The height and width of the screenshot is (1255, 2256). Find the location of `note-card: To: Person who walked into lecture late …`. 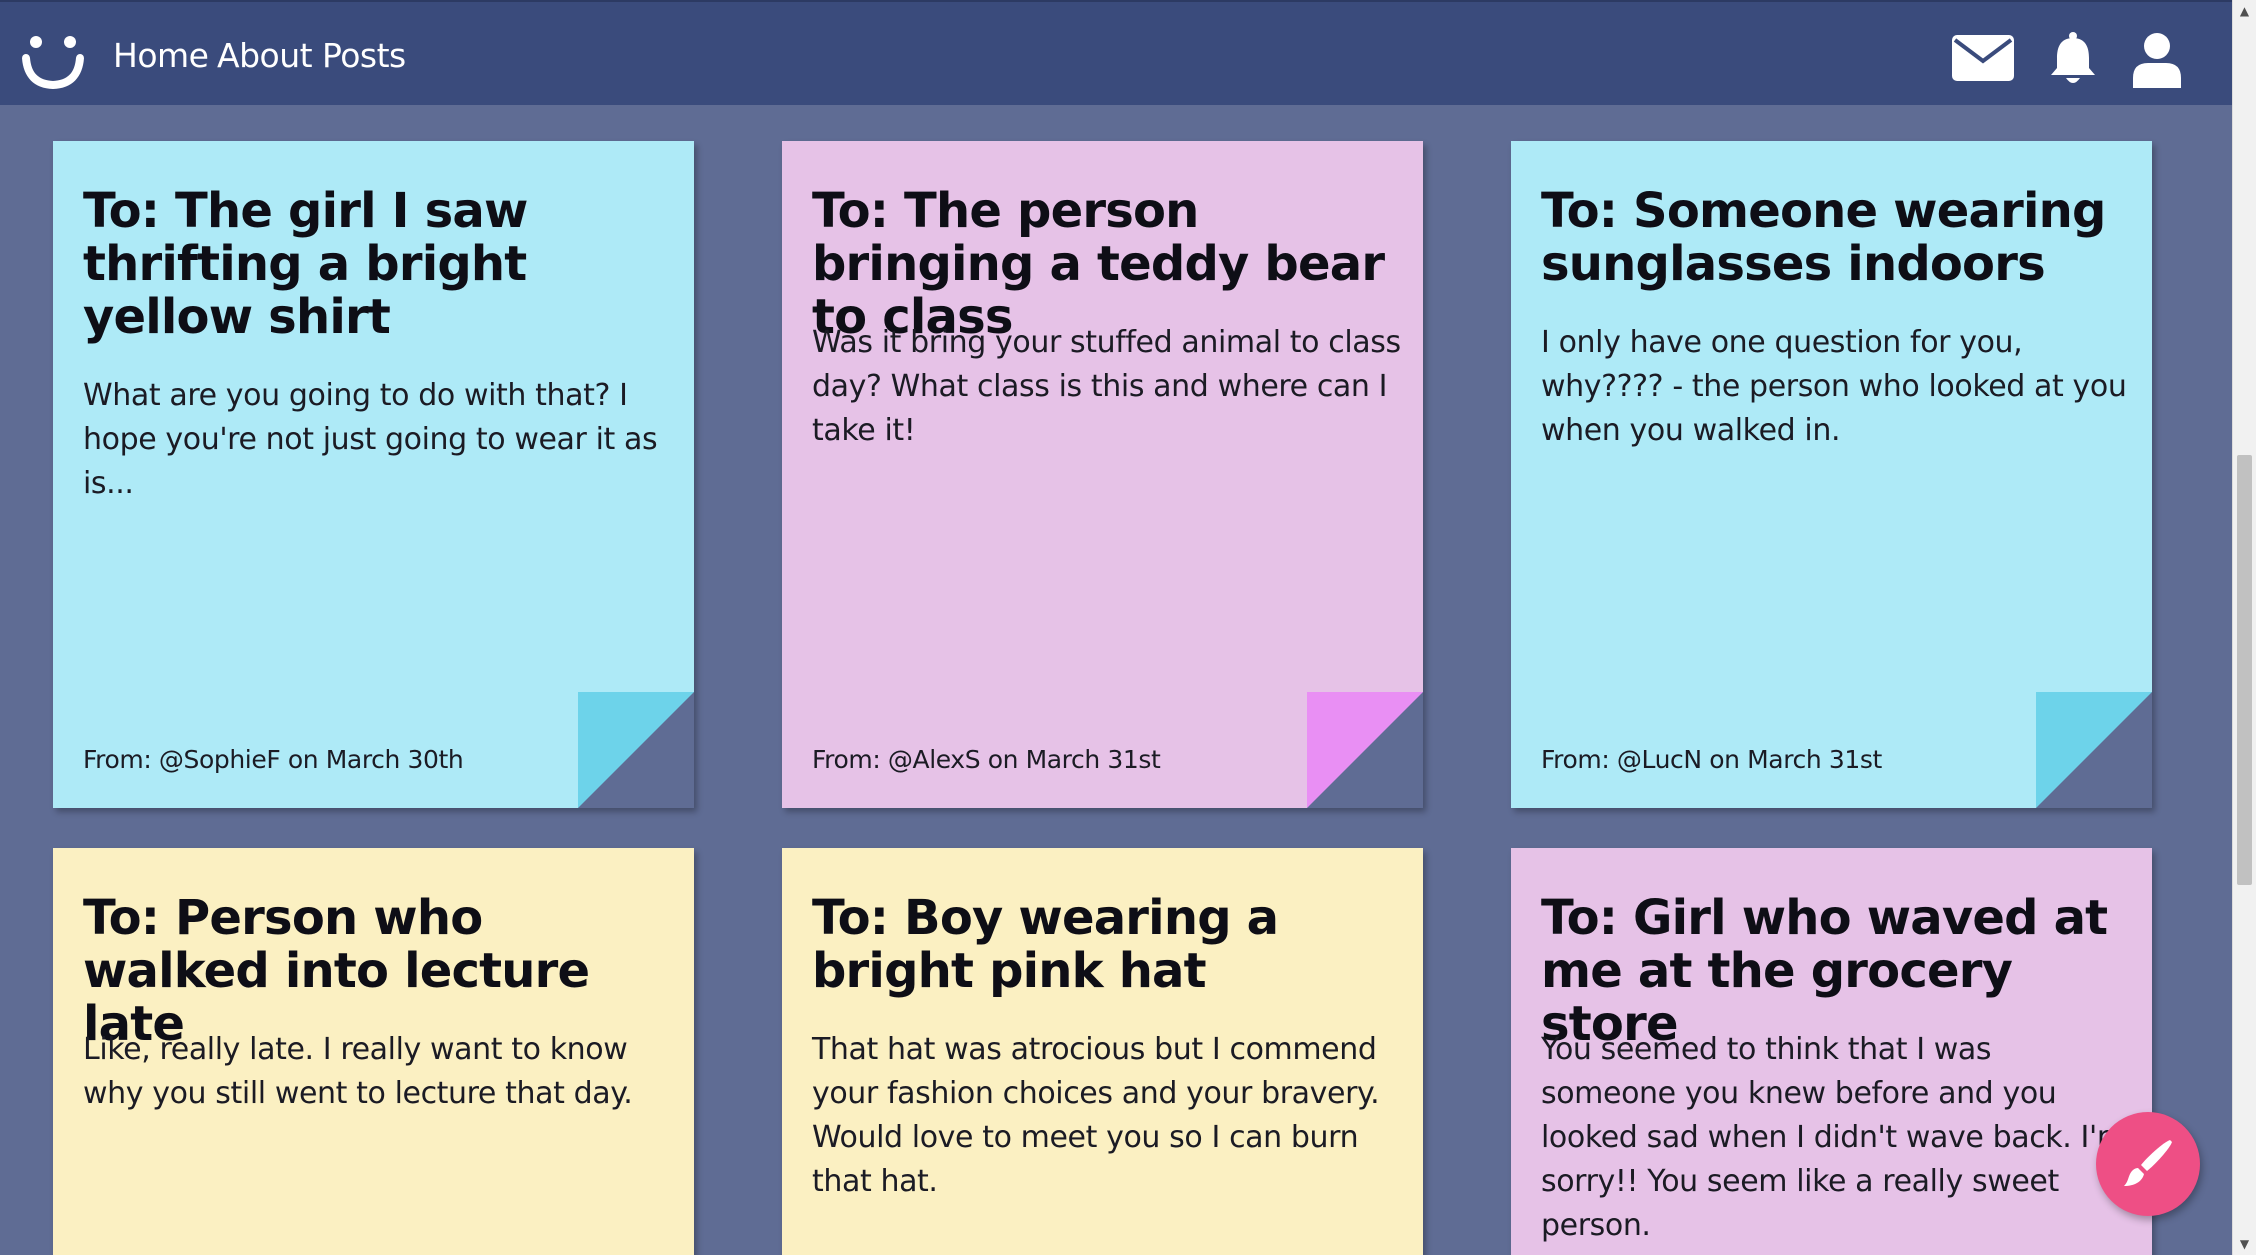

note-card: To: Person who walked into lecture late … is located at coordinates (373, 1051).